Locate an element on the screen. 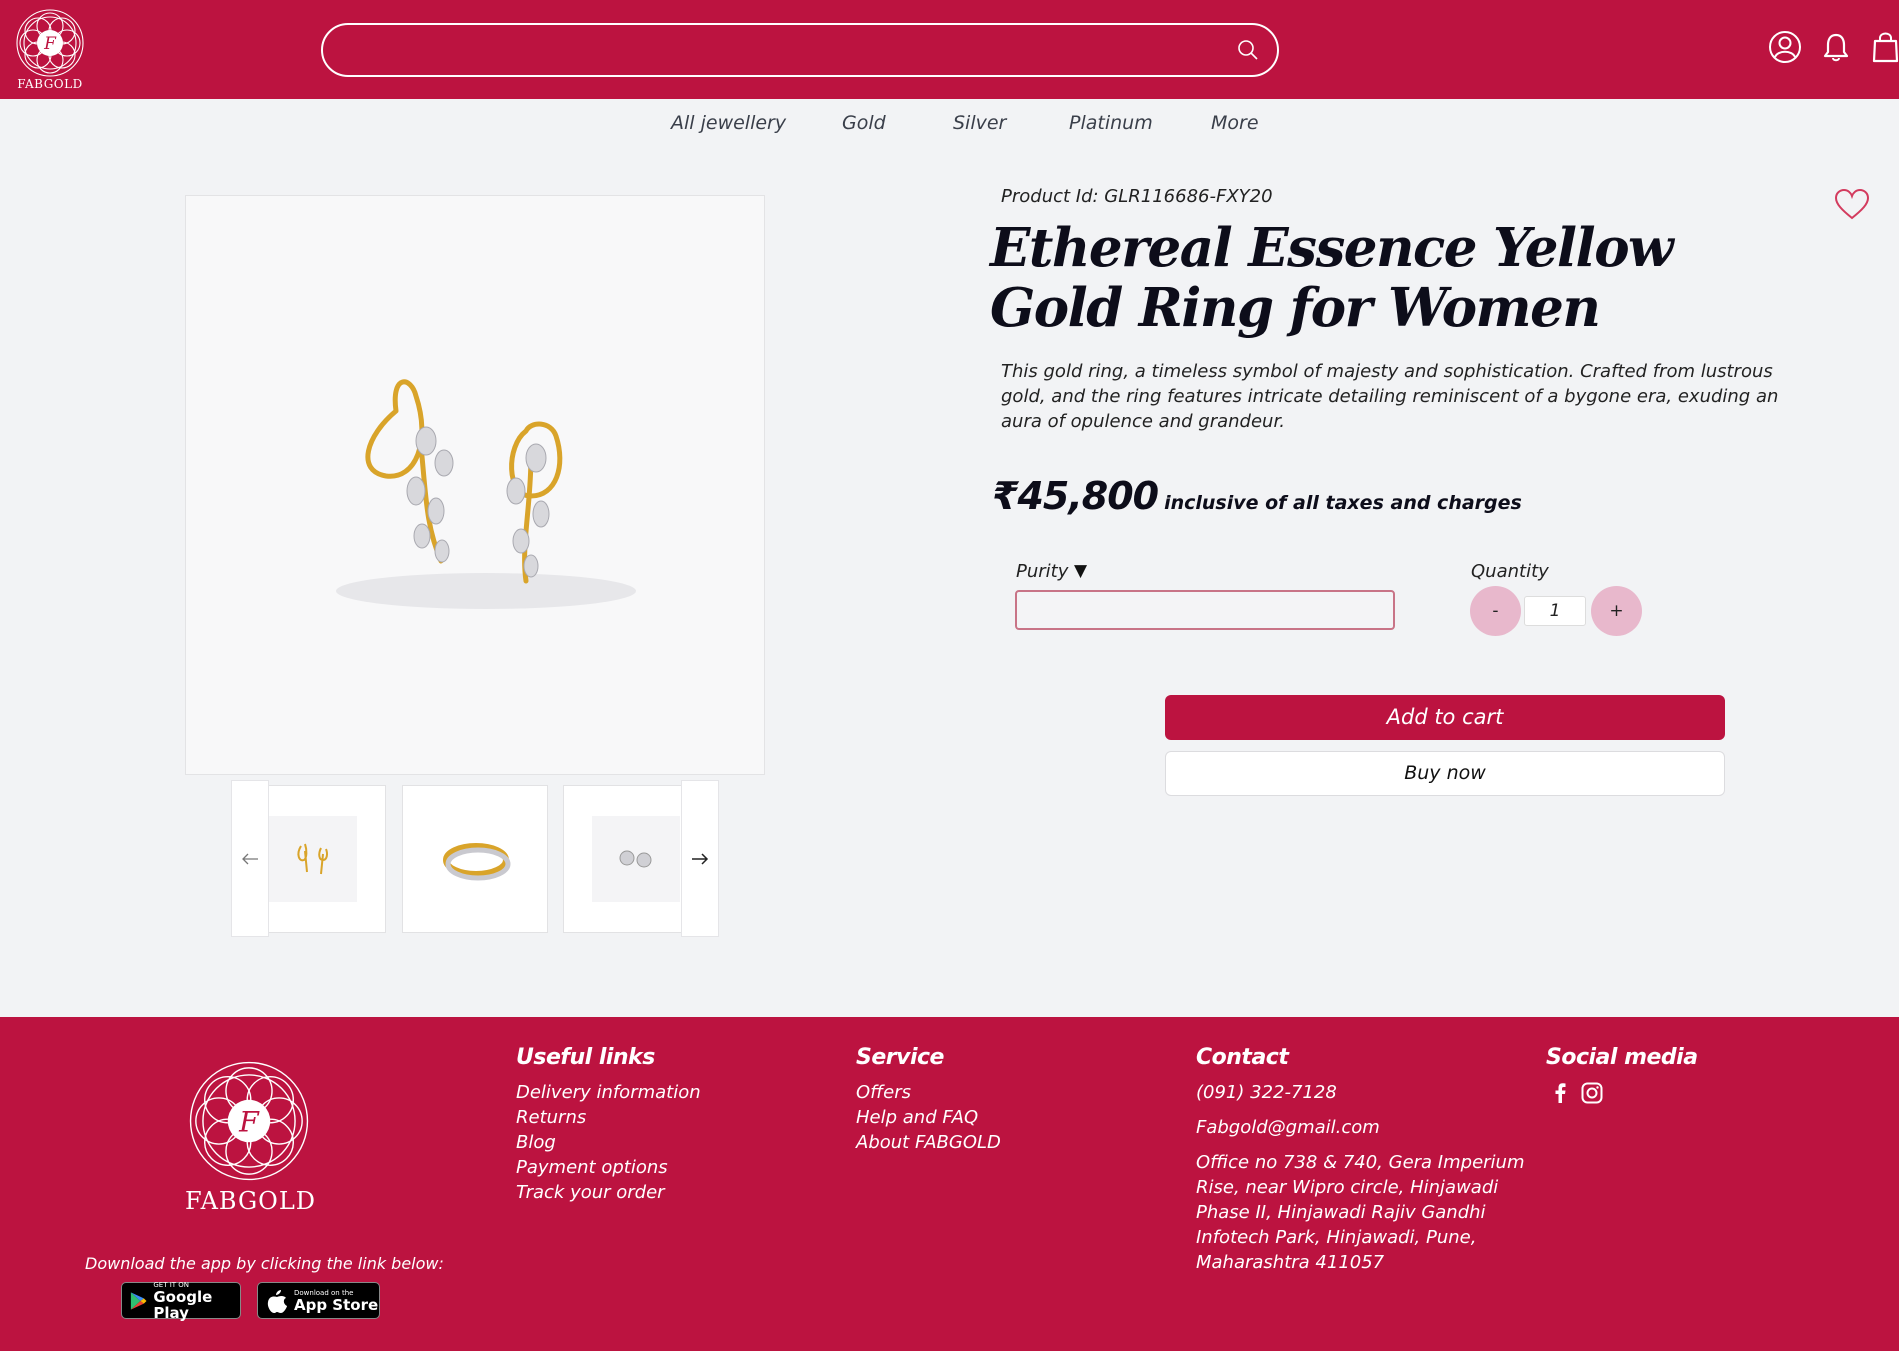 The width and height of the screenshot is (1899, 1351). contact-email: Fabgold@gmail.com is located at coordinates (1361, 1127).